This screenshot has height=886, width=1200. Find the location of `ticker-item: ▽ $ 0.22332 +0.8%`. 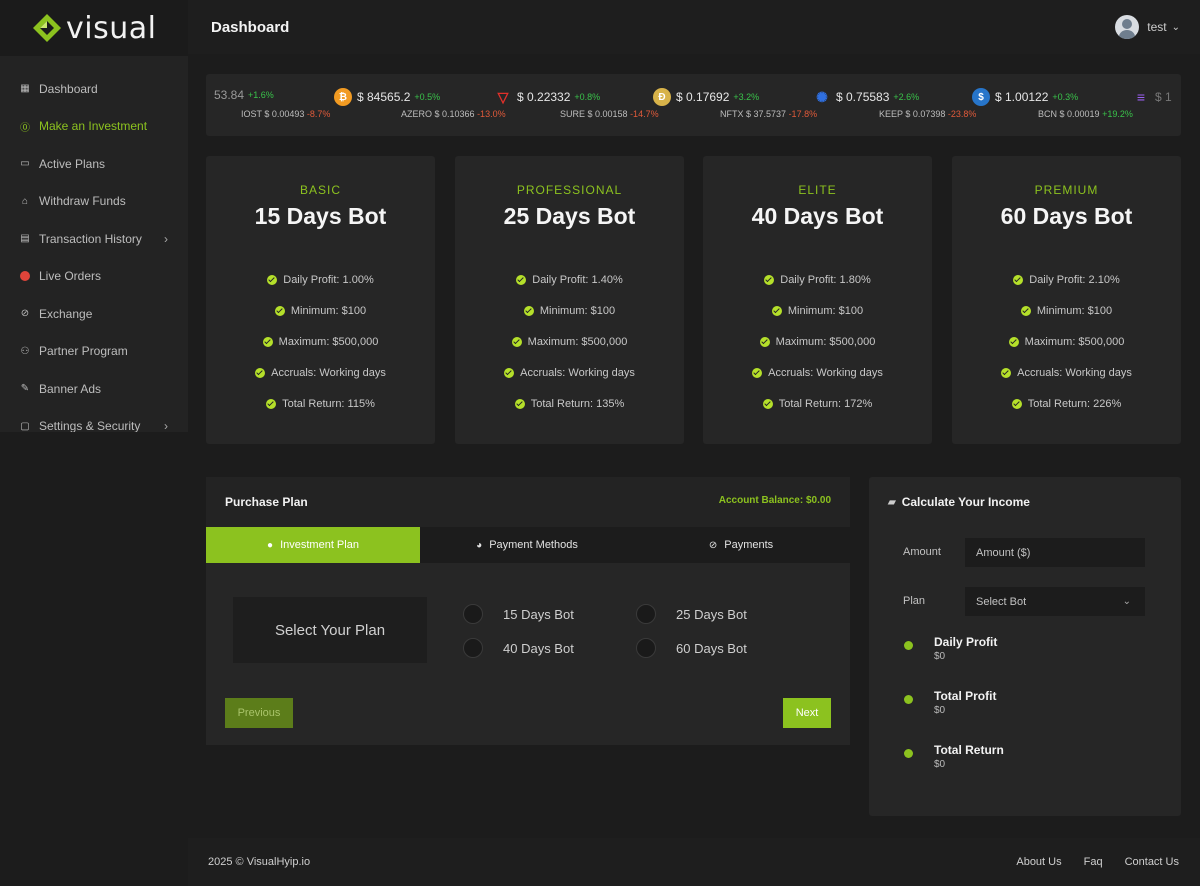

ticker-item: ▽ $ 0.22332 +0.8% is located at coordinates (547, 97).